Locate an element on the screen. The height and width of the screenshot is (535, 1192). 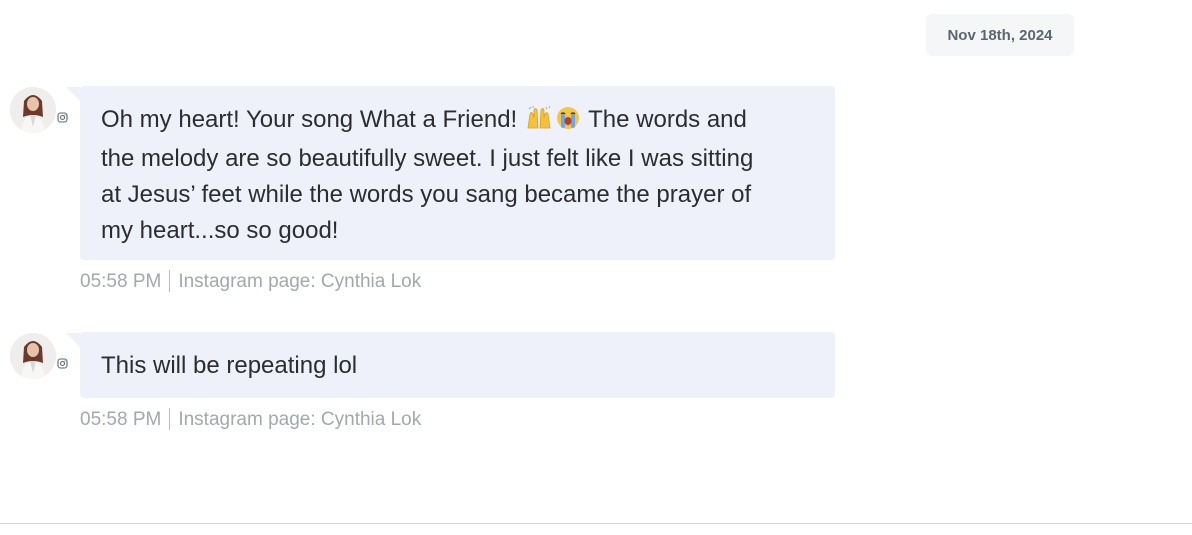
divider-line is located at coordinates (596, 523).